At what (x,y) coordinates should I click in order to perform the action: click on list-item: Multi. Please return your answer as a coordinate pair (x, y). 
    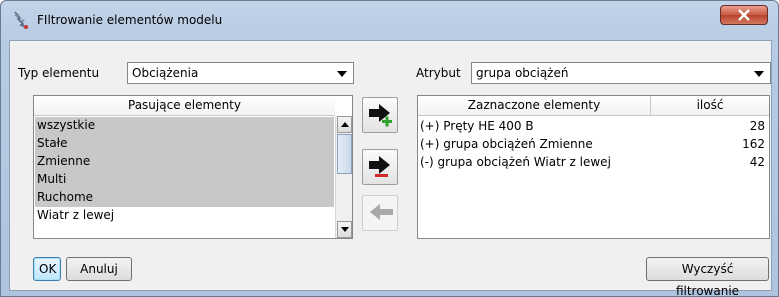
    Looking at the image, I should click on (184, 180).